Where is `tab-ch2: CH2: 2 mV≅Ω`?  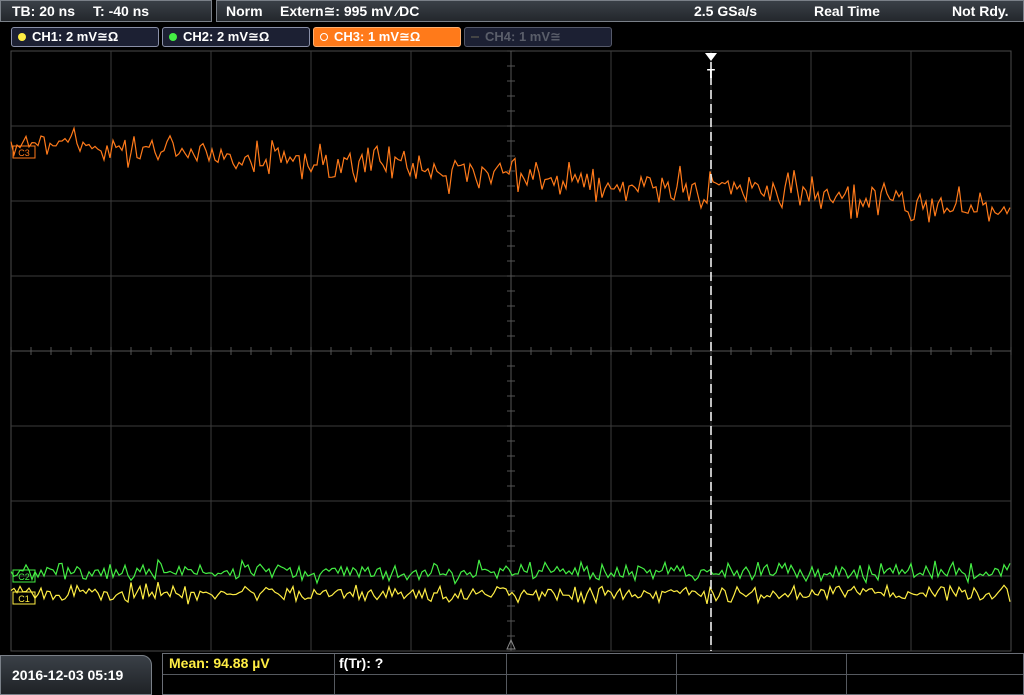 tab-ch2: CH2: 2 mV≅Ω is located at coordinates (236, 37).